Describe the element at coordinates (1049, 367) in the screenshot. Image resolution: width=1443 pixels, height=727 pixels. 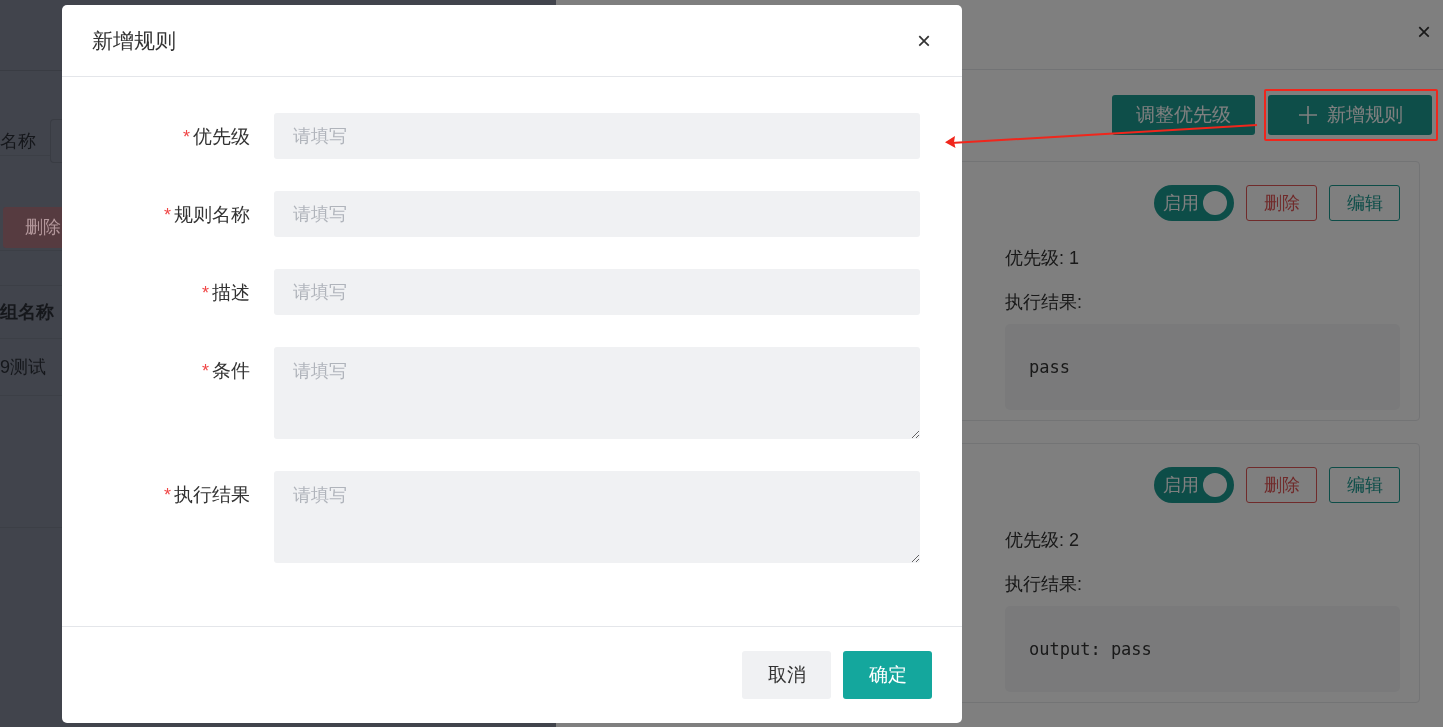
I see `code-text: pass` at that location.